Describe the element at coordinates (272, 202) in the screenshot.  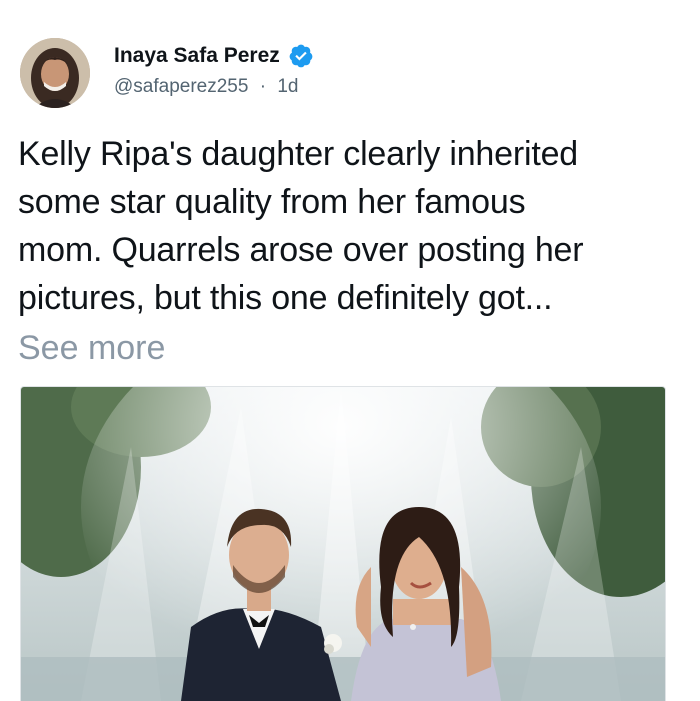
I see `tweet-line: some star quality from her famous` at that location.